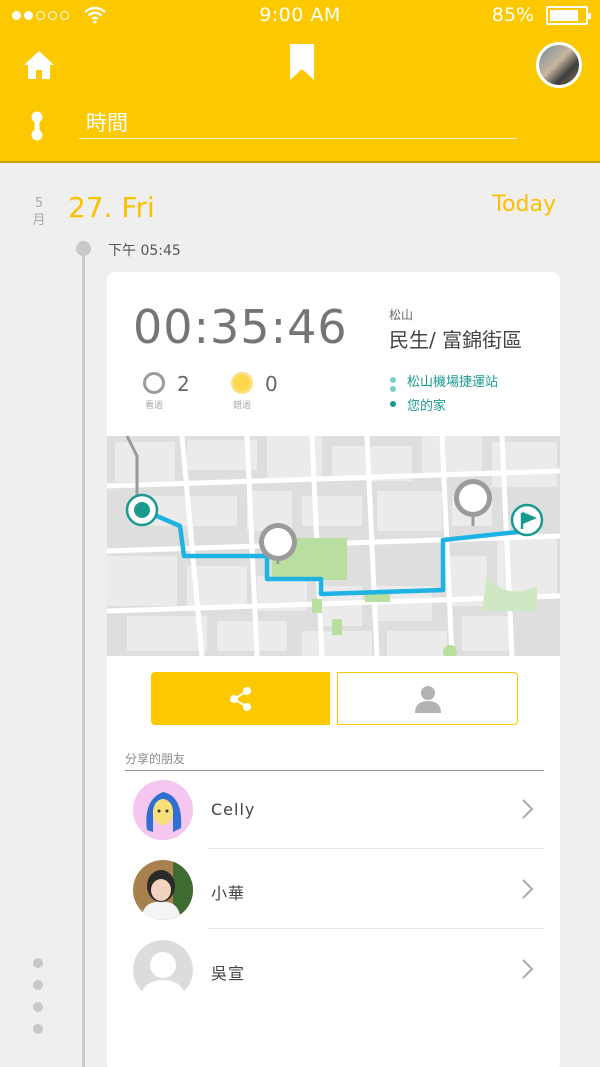 This screenshot has width=600, height=1067. I want to click on entry-time: 下午 05:45, so click(144, 251).